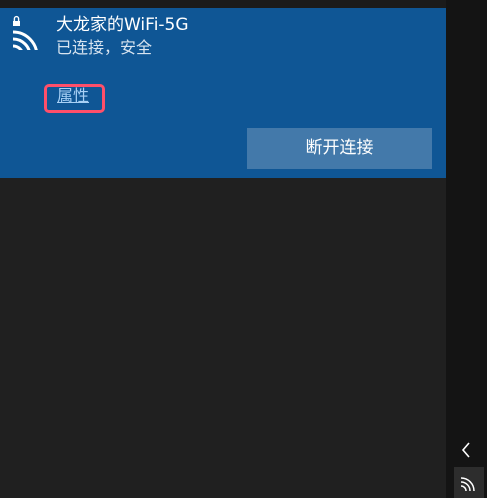 The image size is (487, 498). Describe the element at coordinates (104, 47) in the screenshot. I see `connection-status: 已连接，安全` at that location.